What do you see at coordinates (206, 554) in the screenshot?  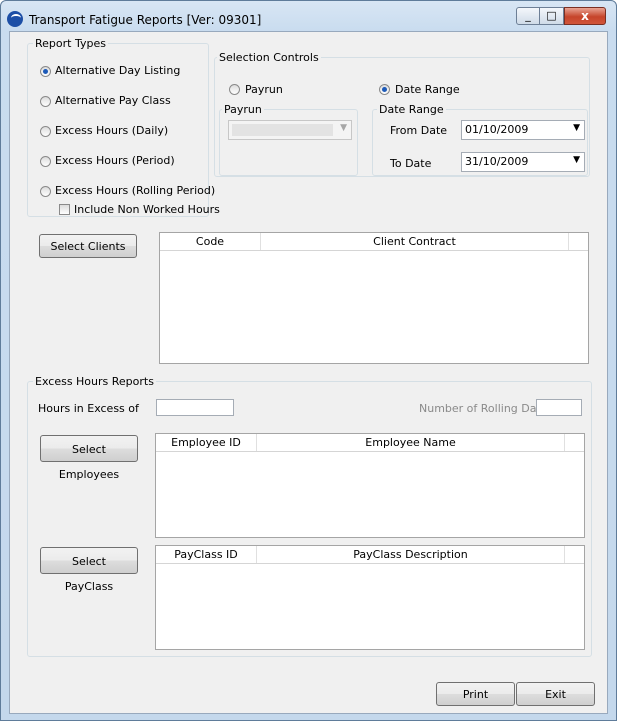 I see `column-payclass-id: PayClass ID` at bounding box center [206, 554].